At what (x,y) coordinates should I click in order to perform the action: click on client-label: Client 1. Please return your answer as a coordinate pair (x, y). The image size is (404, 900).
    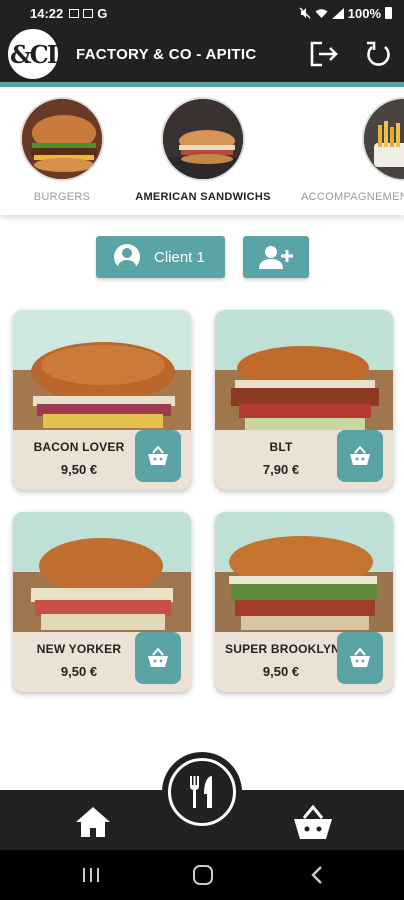
    Looking at the image, I should click on (179, 257).